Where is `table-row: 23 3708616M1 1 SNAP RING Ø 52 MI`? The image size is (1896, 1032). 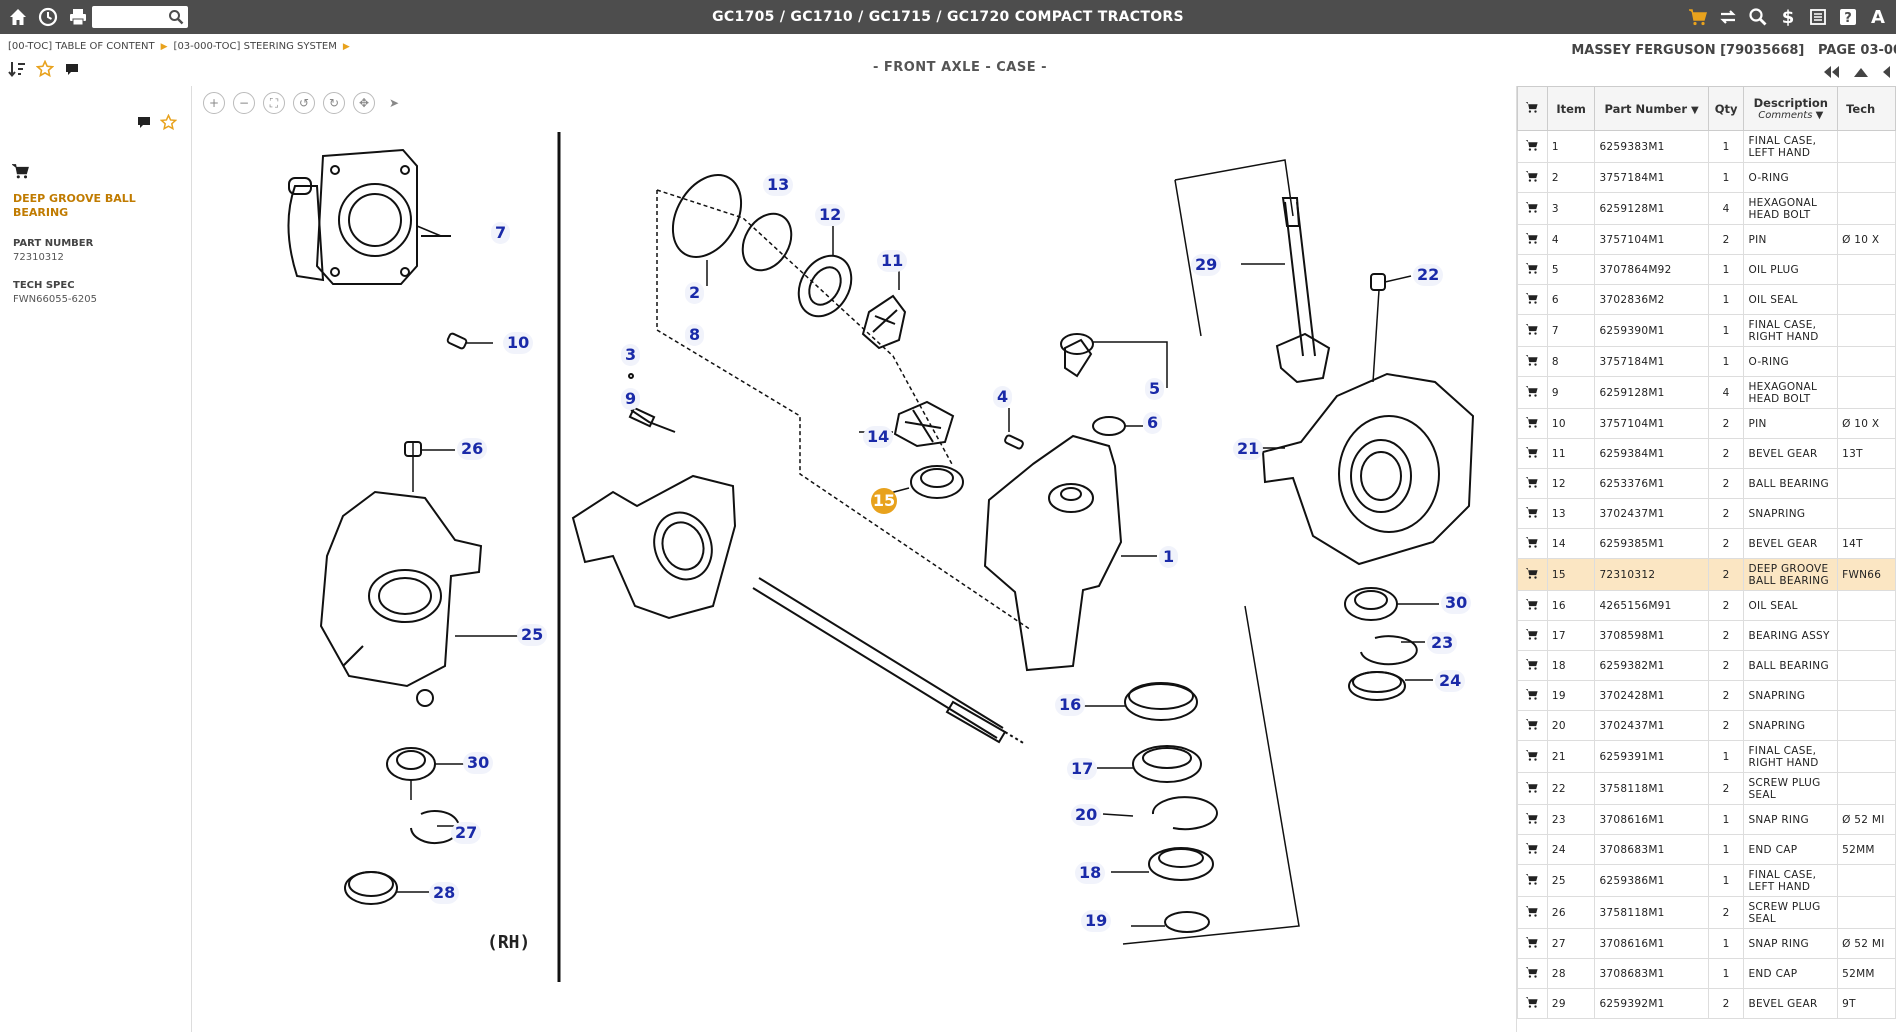
table-row: 23 3708616M1 1 SNAP RING Ø 52 MI is located at coordinates (1706, 819).